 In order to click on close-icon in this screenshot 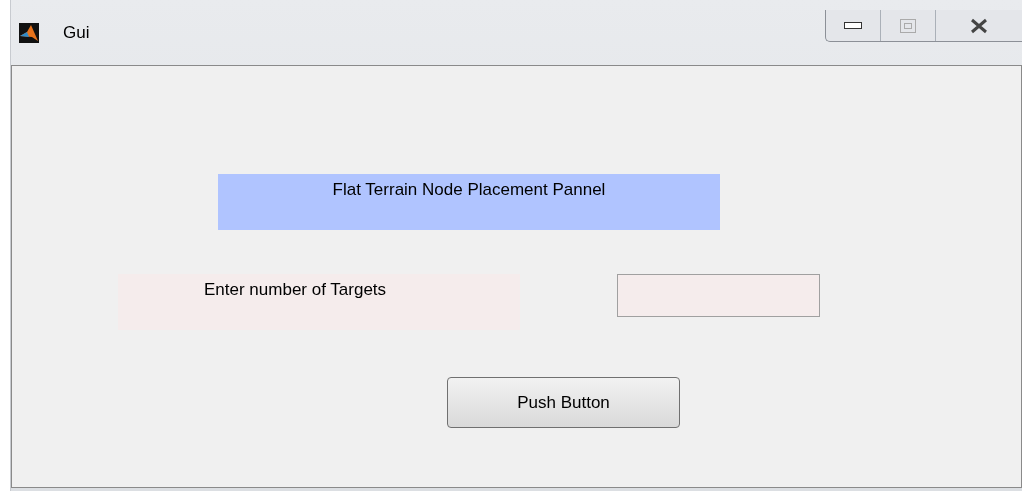, I will do `click(979, 25)`.